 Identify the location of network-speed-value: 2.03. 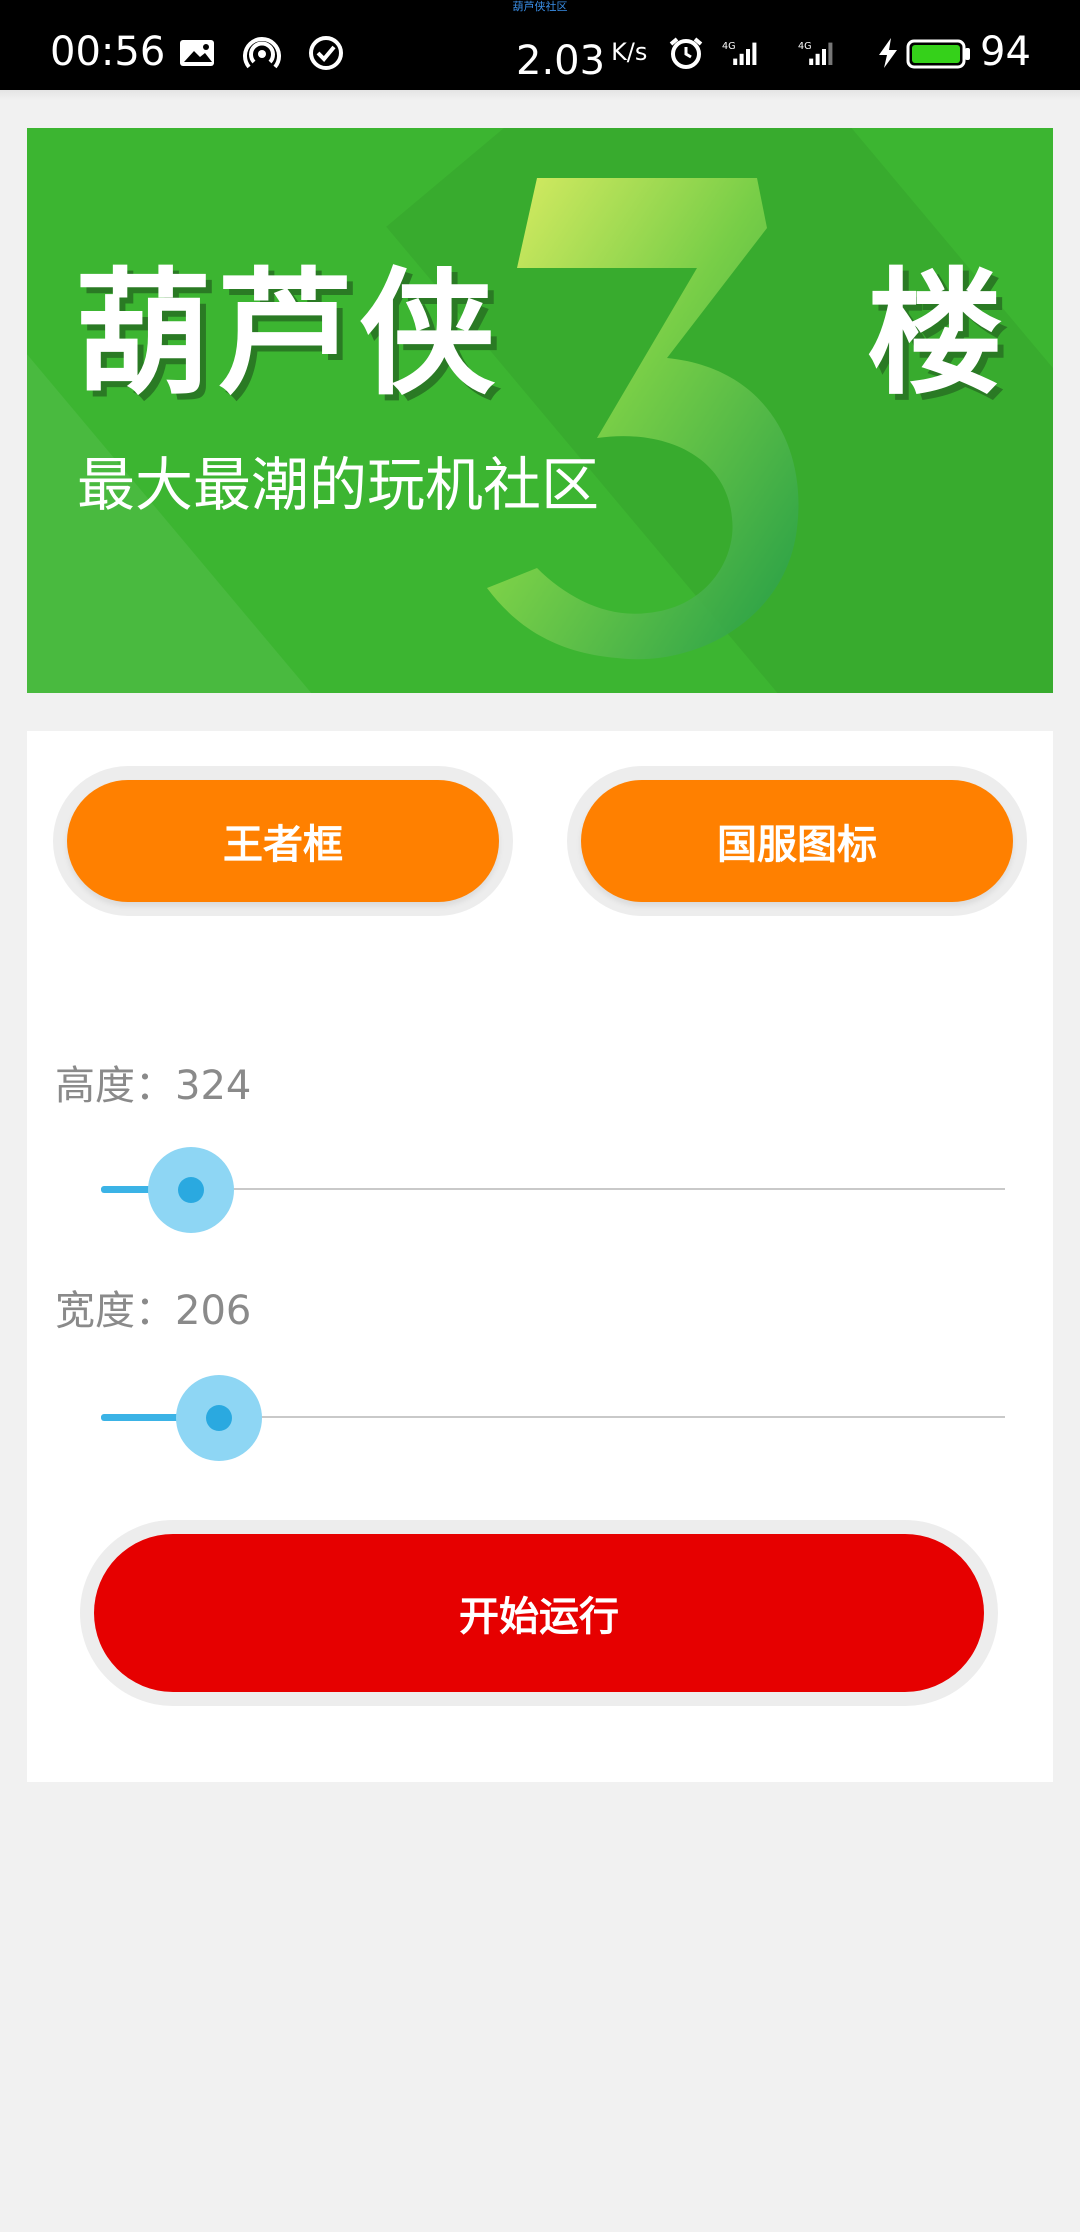
(561, 61).